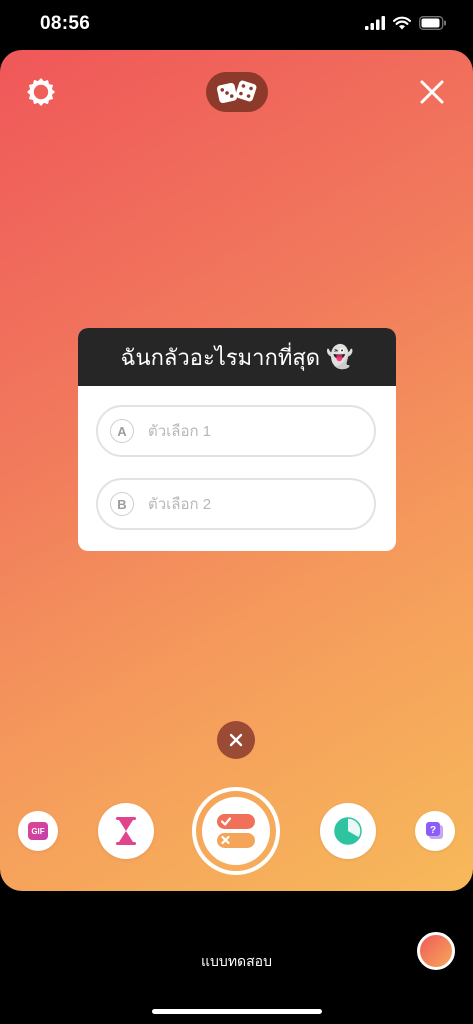 The width and height of the screenshot is (473, 1024). Describe the element at coordinates (236, 431) in the screenshot. I see `quiz-option-a: A ตัวเลือก 1` at that location.